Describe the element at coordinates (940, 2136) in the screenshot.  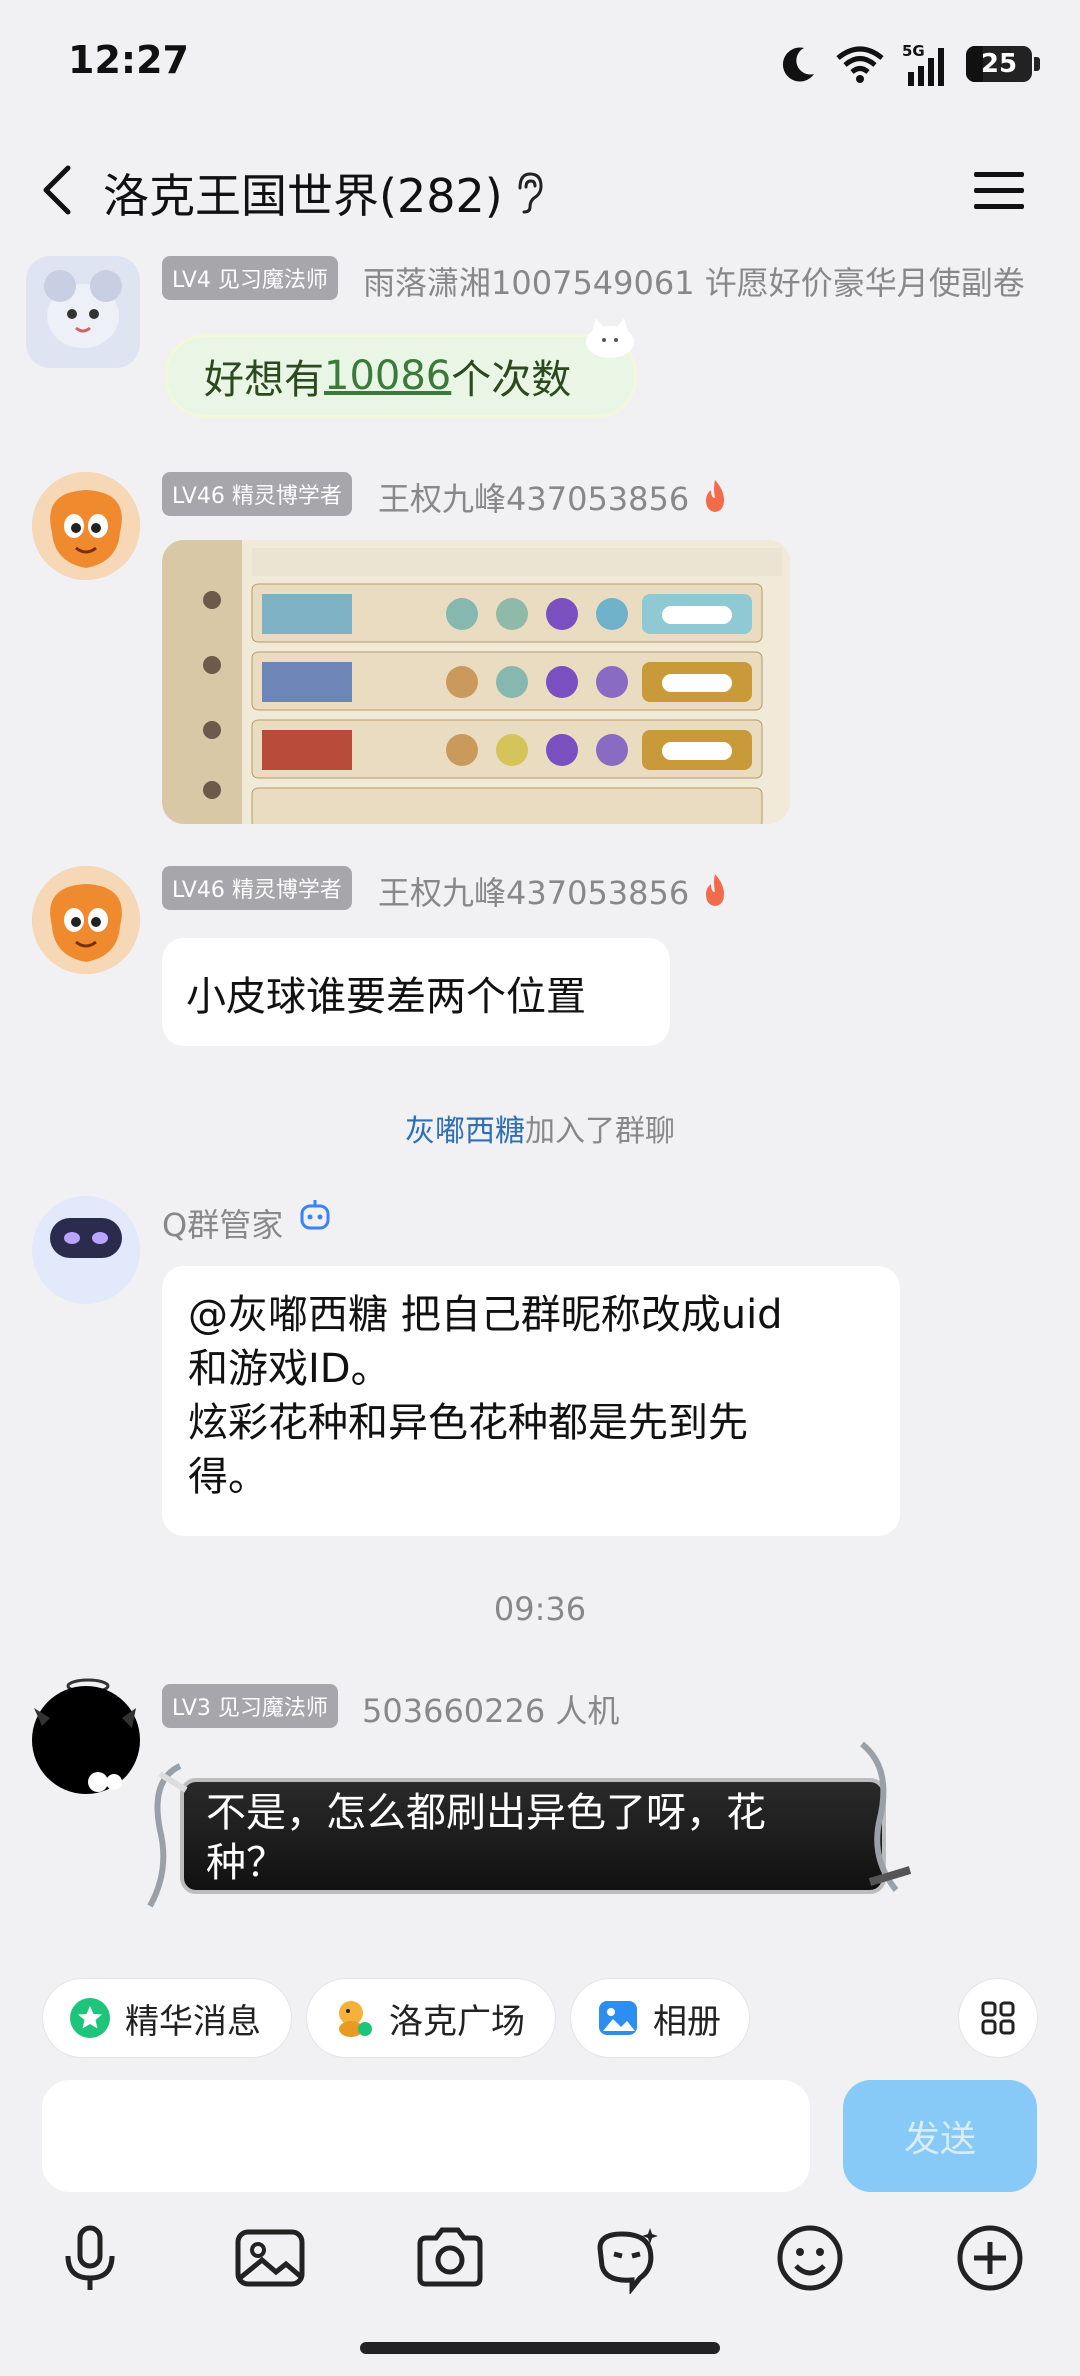
I see `send-button: 发送` at that location.